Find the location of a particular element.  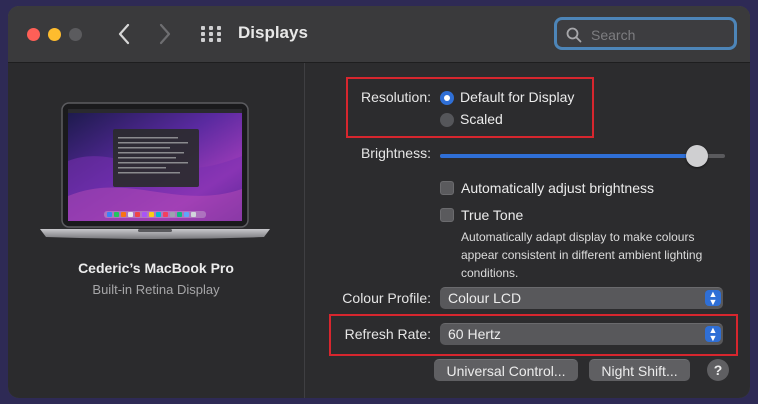

grid-icon is located at coordinates (211, 34).